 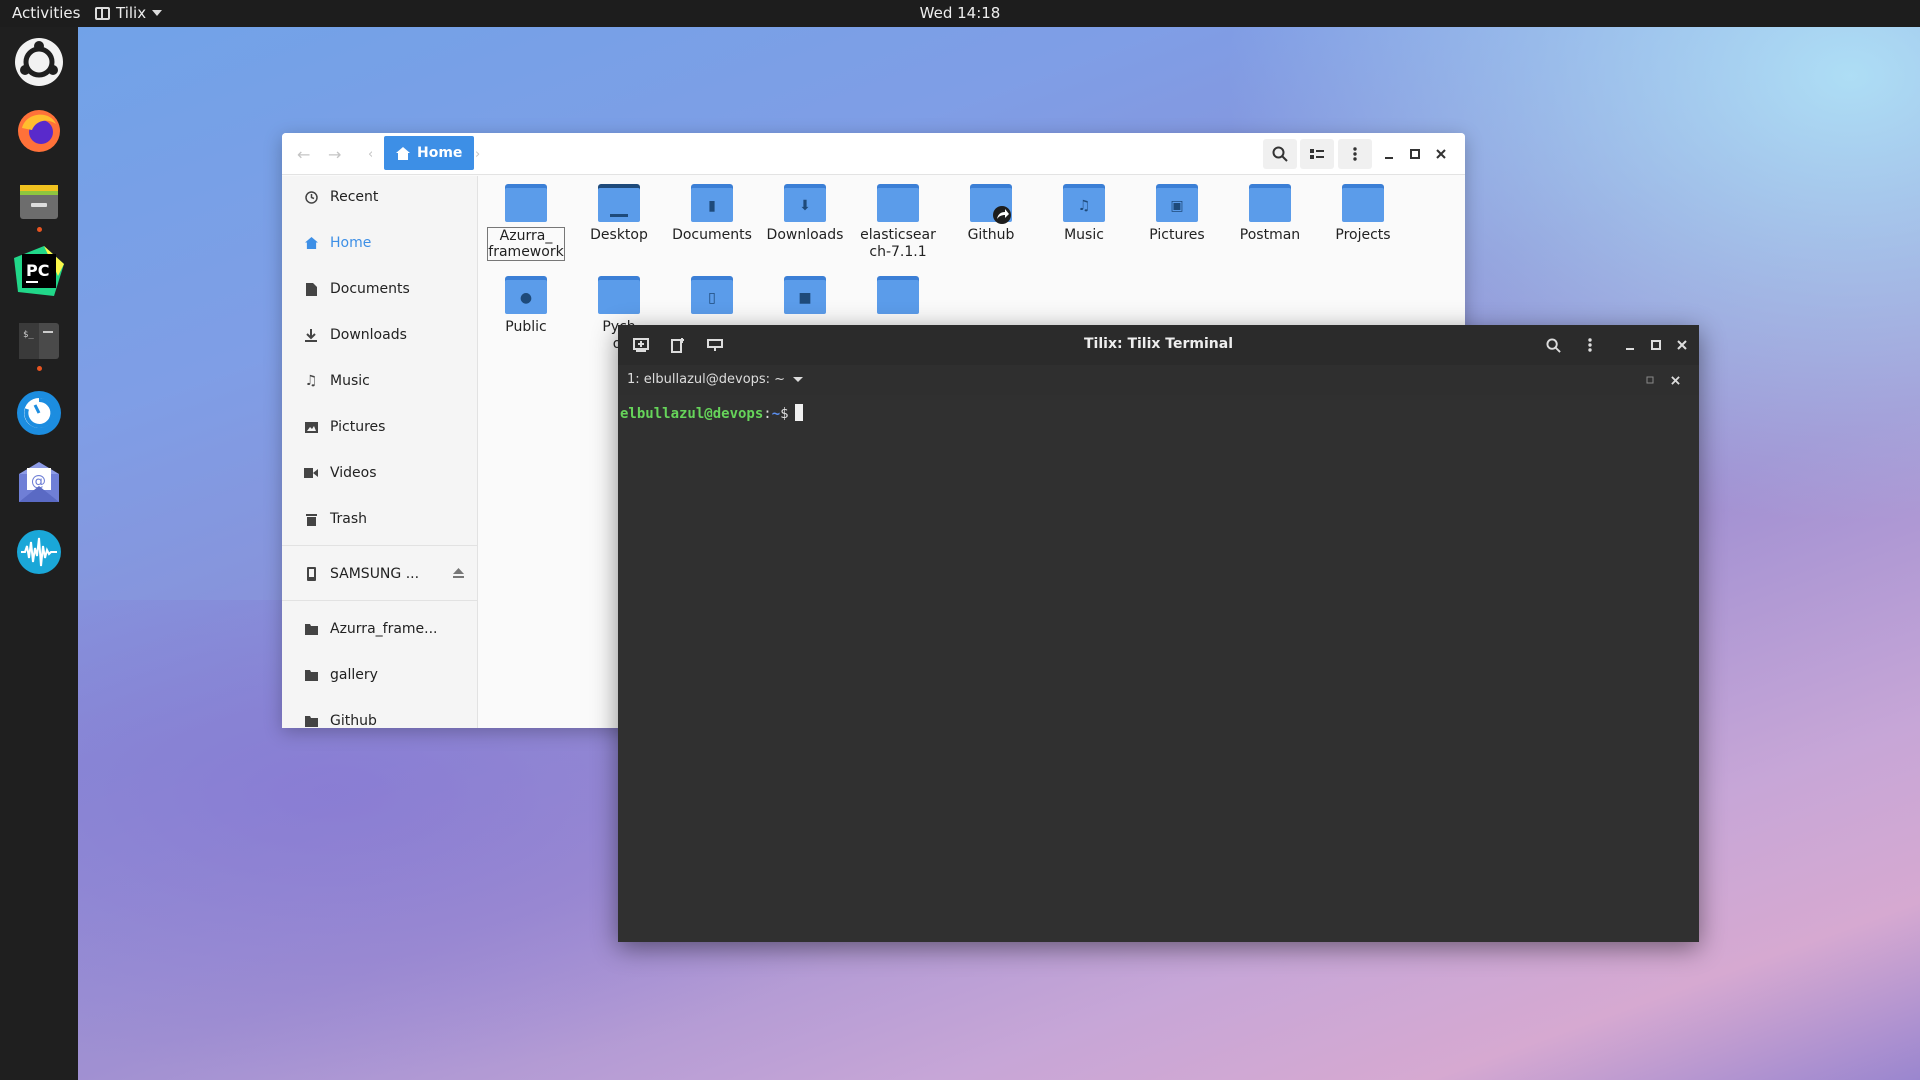 I want to click on folder-item, so click(x=898, y=297).